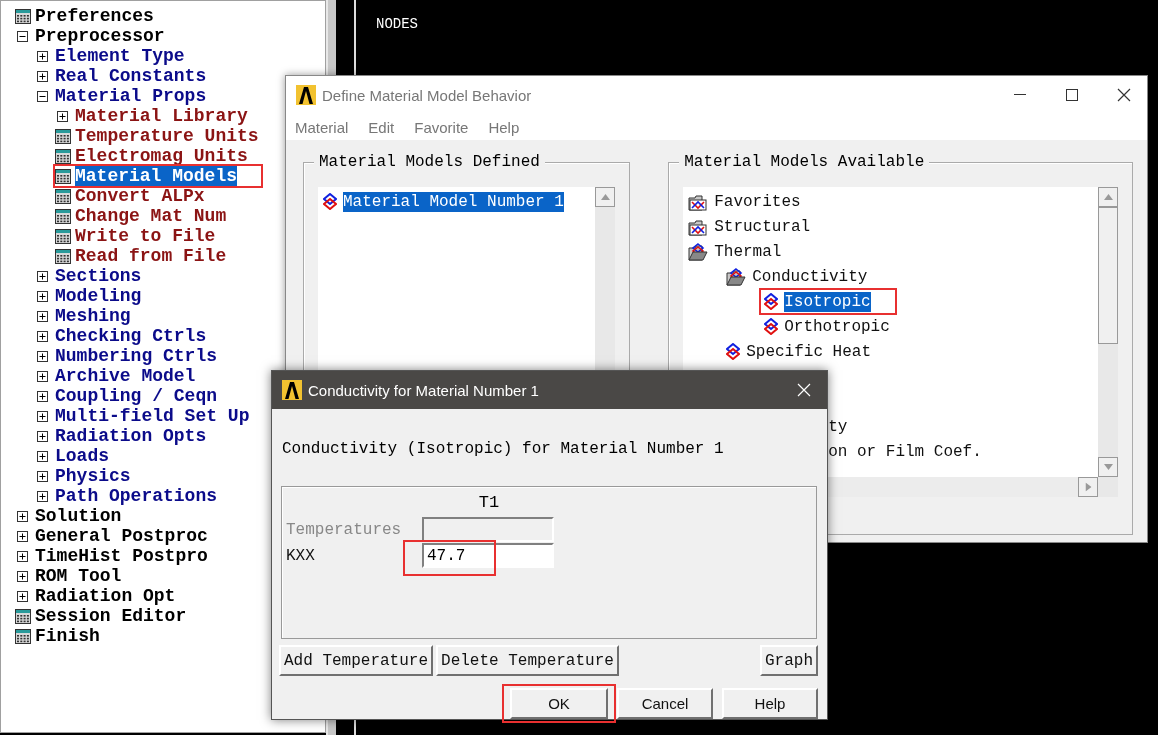 This screenshot has height=735, width=1158. Describe the element at coordinates (770, 703) in the screenshot. I see `dialog-button: Help` at that location.